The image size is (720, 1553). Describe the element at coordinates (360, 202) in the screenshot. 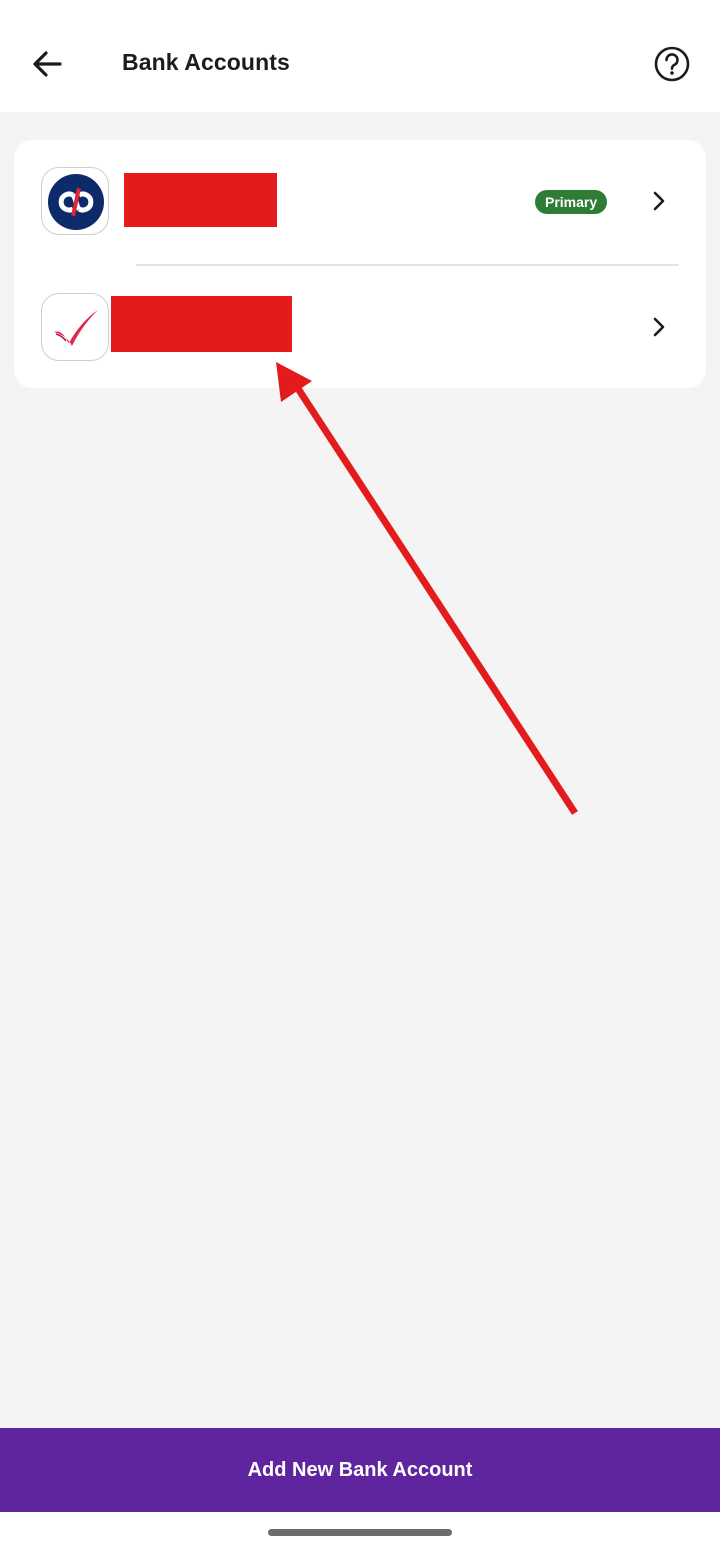

I see `bank-account-row-primary: Primary` at that location.